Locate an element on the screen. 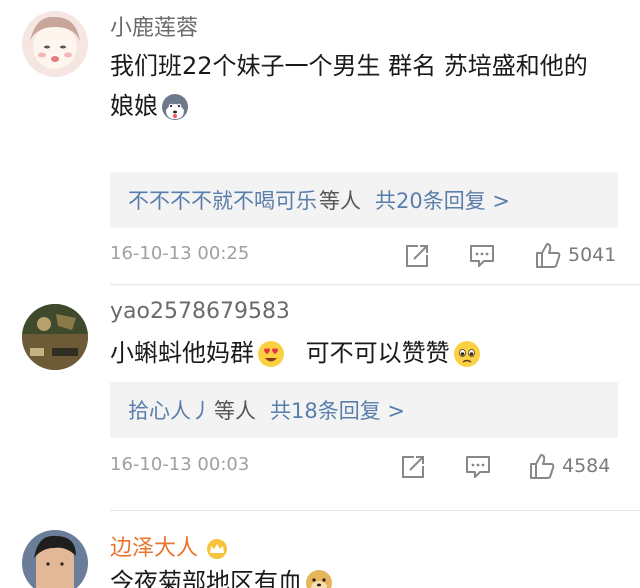 The width and height of the screenshot is (640, 588). reply-names: 拾心人丿 is located at coordinates (170, 410).